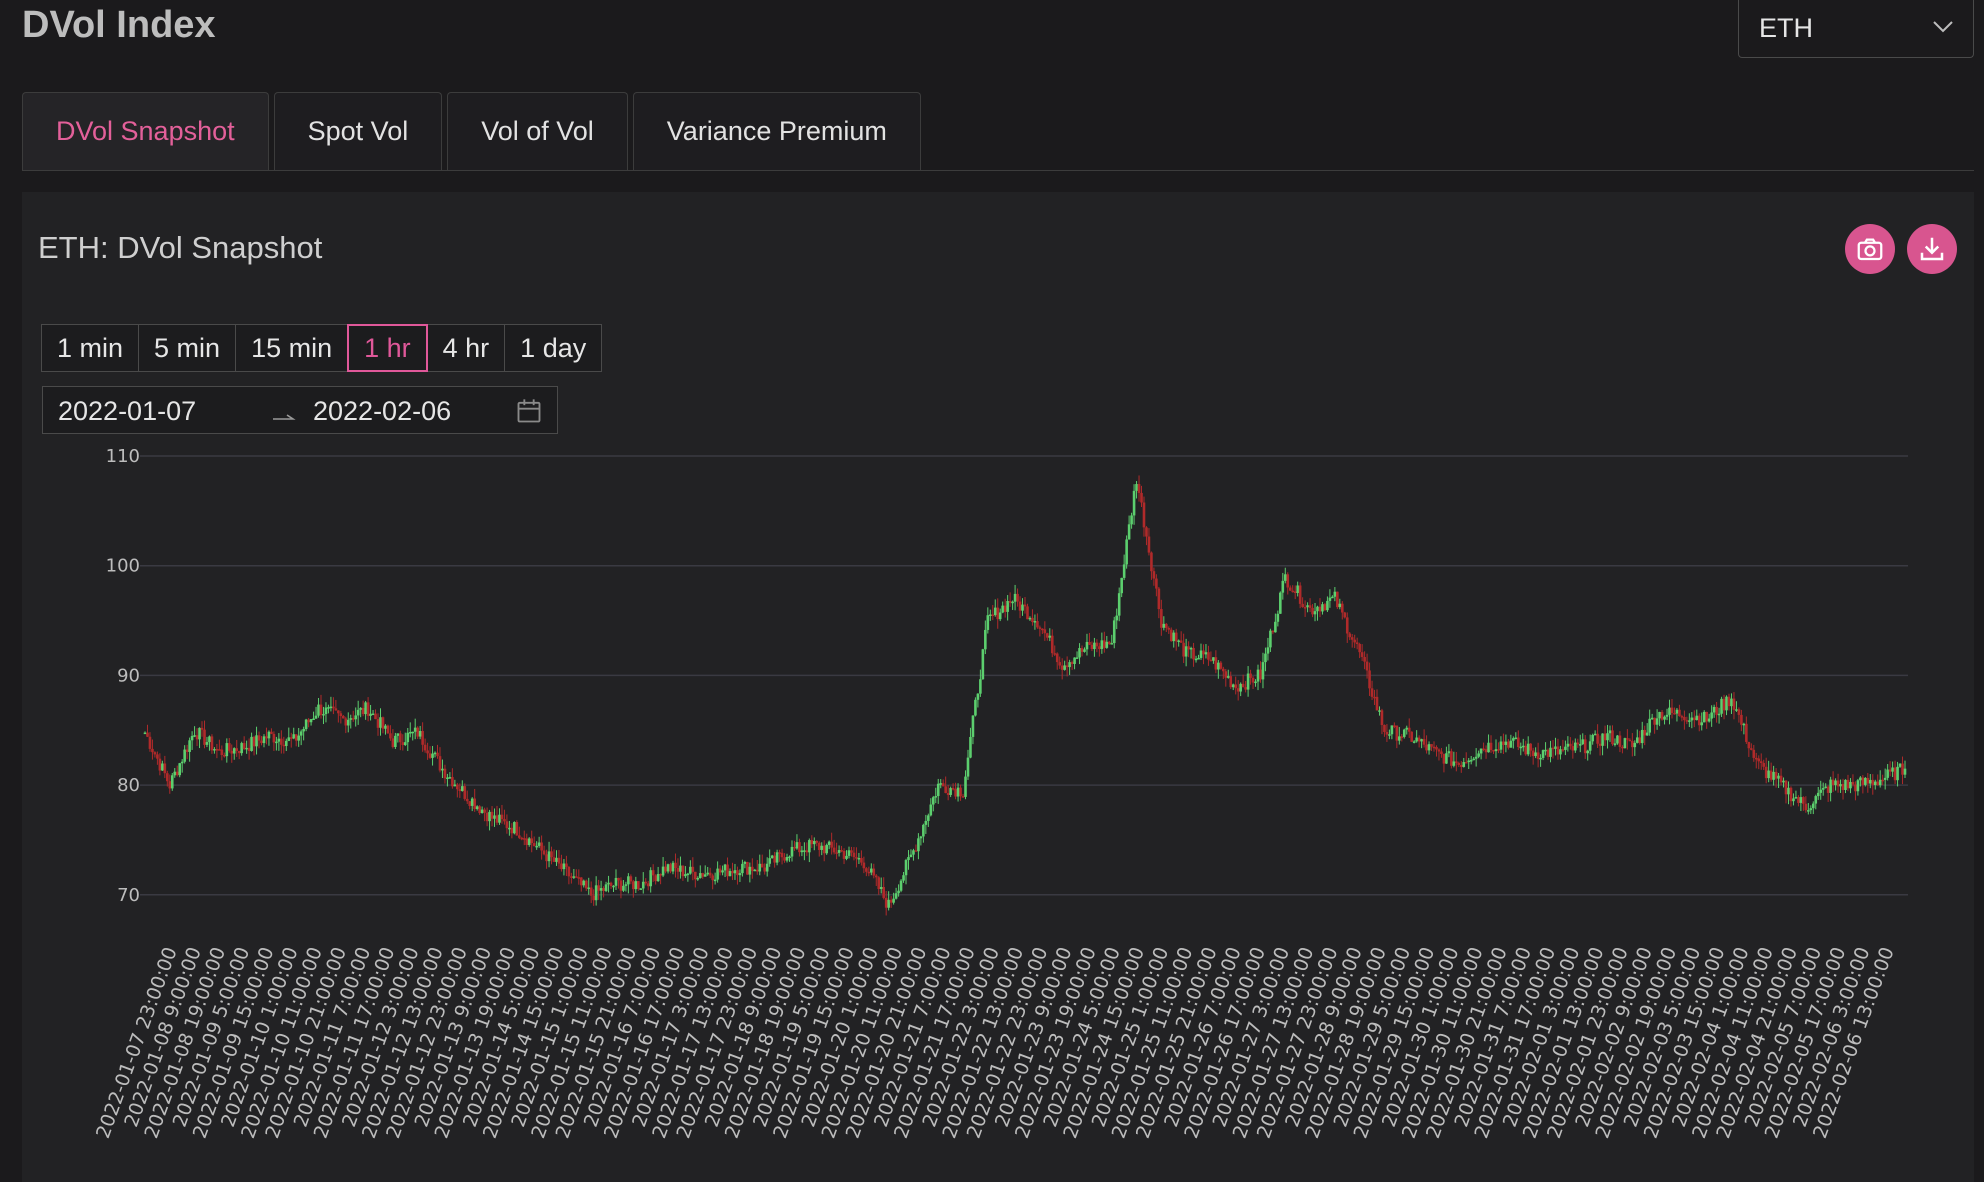 The height and width of the screenshot is (1182, 1984). I want to click on interval-4hr: 4 hr, so click(466, 348).